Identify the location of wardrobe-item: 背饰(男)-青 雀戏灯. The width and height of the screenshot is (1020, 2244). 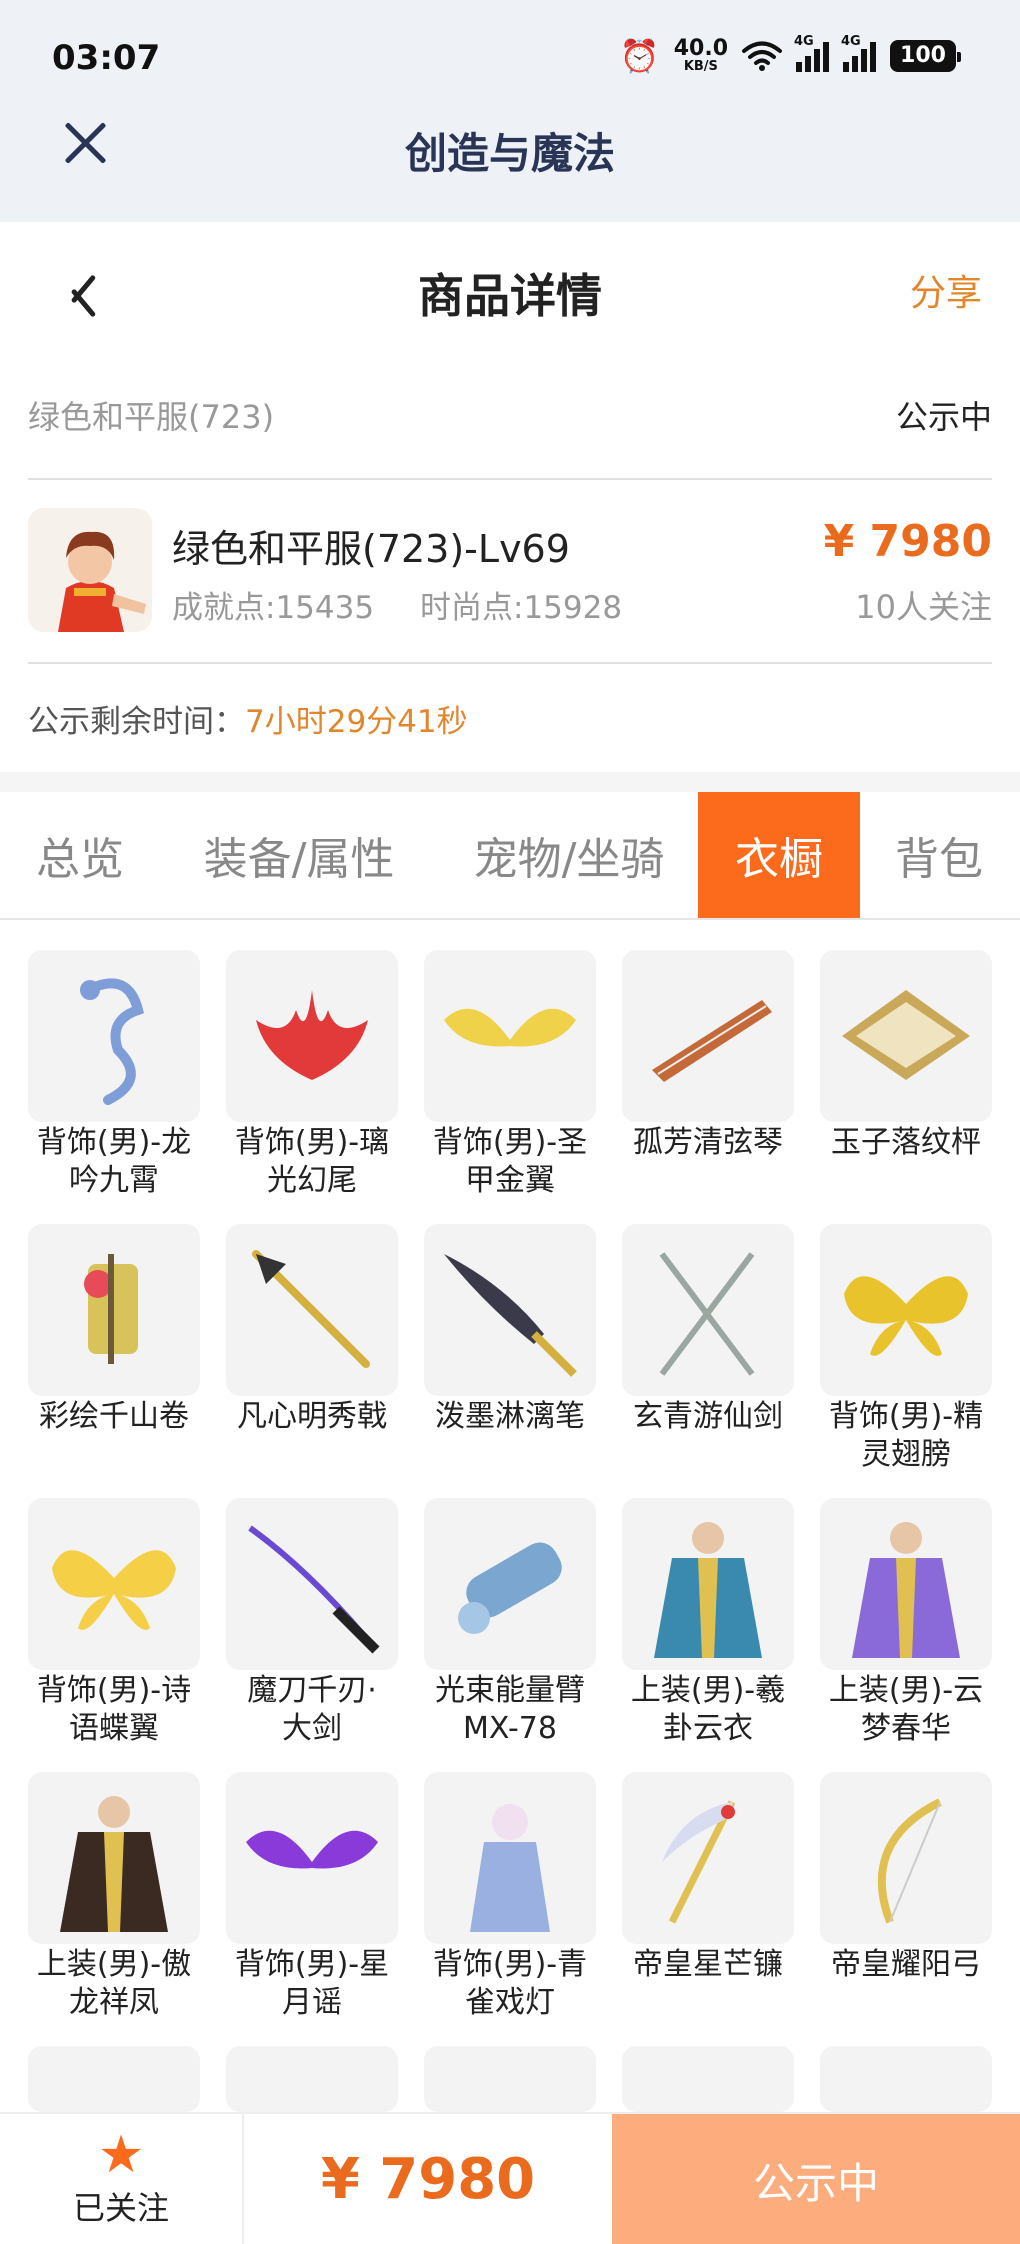
(510, 1897).